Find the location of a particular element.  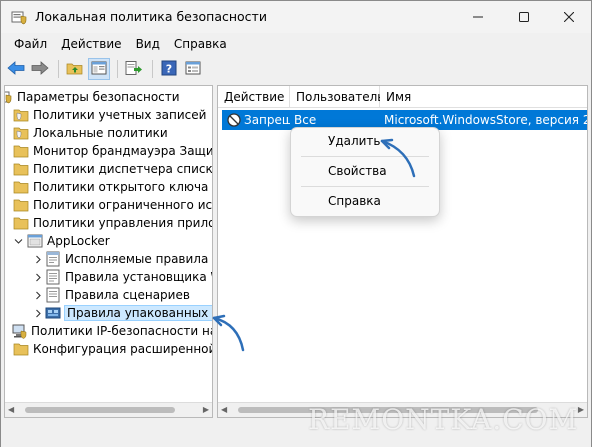

tree-root: Параметры безопасности is located at coordinates (92, 97).